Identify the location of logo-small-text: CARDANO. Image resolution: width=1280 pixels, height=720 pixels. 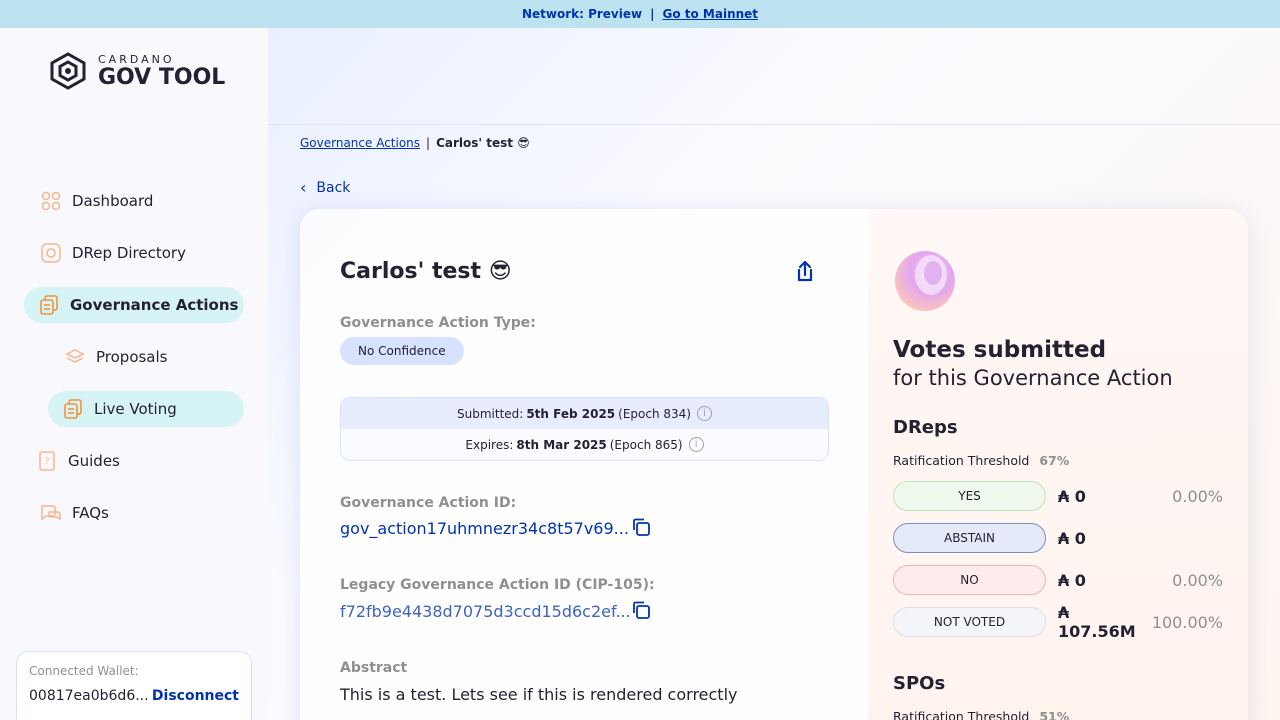
(136, 59).